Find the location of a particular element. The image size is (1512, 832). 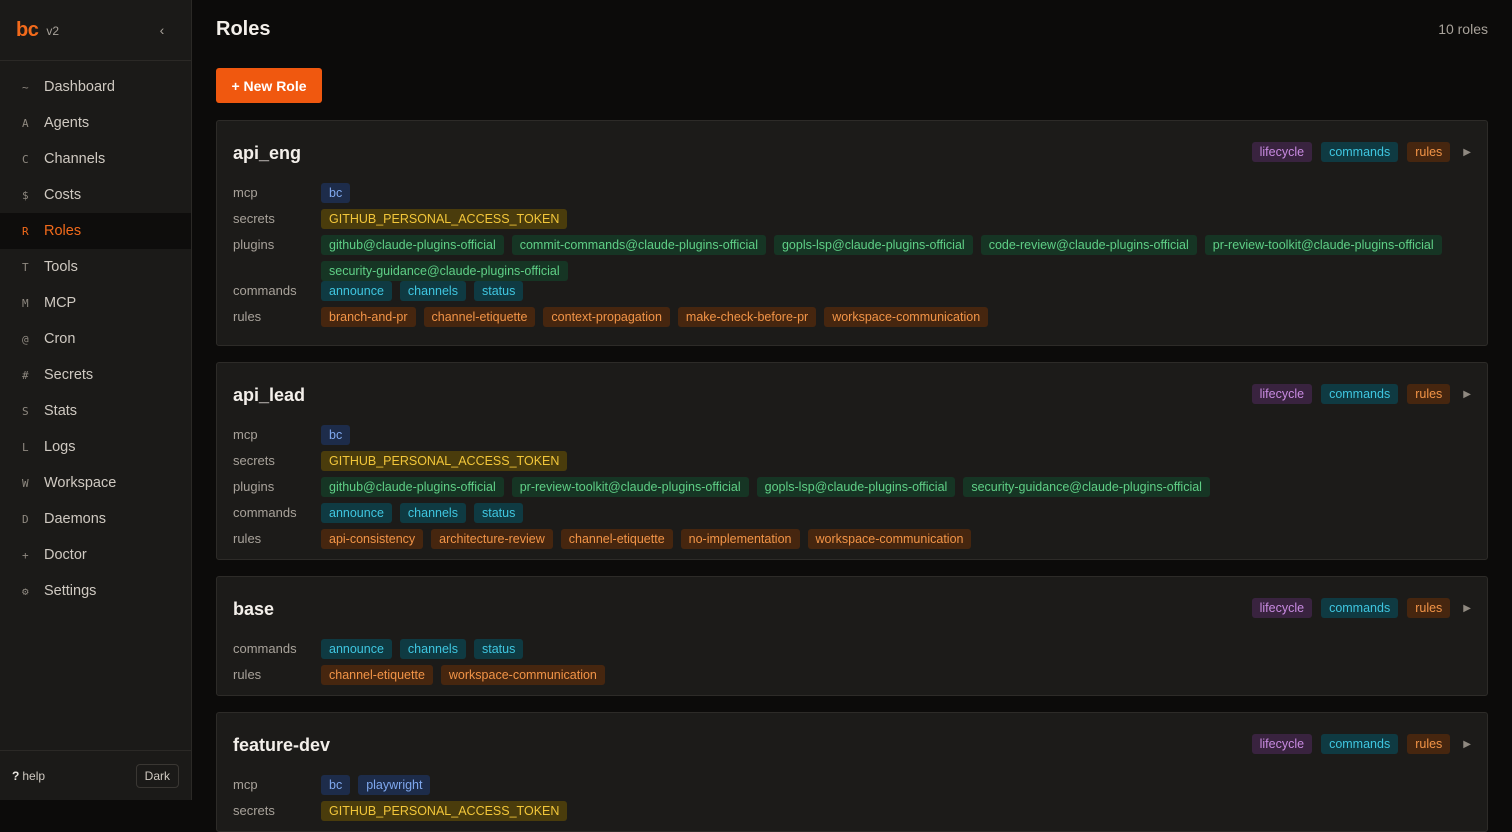

sidebar-item-dashboard: ~ Dashboard is located at coordinates (95, 87).